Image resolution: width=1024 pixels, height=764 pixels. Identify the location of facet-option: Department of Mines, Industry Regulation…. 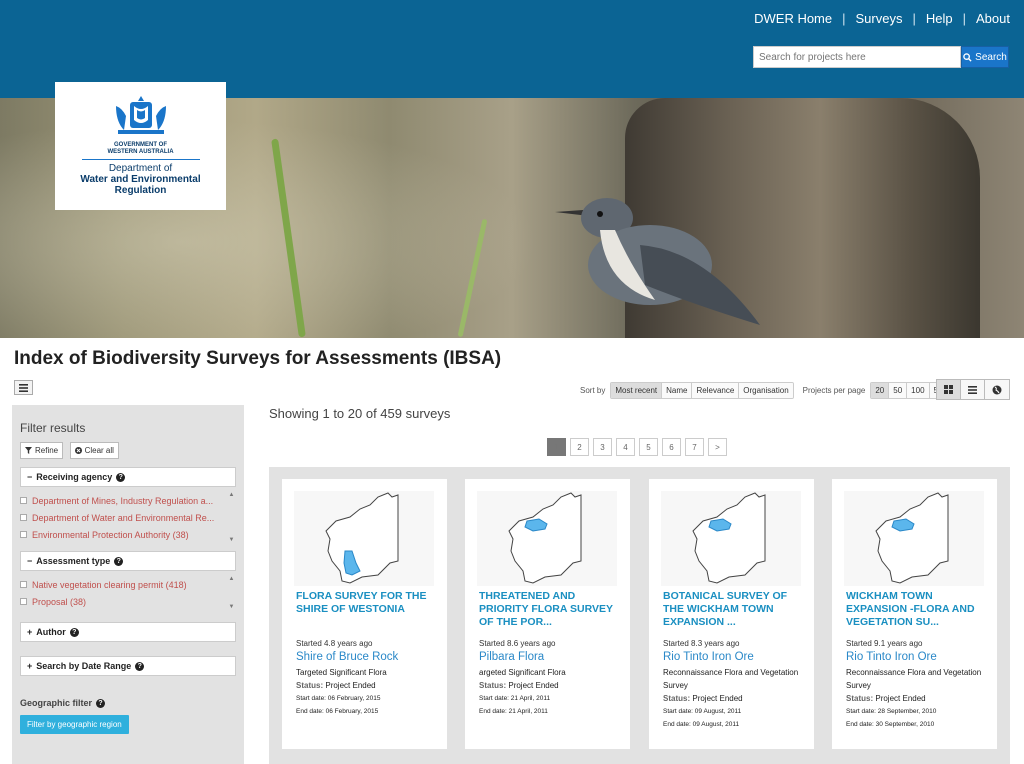
(122, 500).